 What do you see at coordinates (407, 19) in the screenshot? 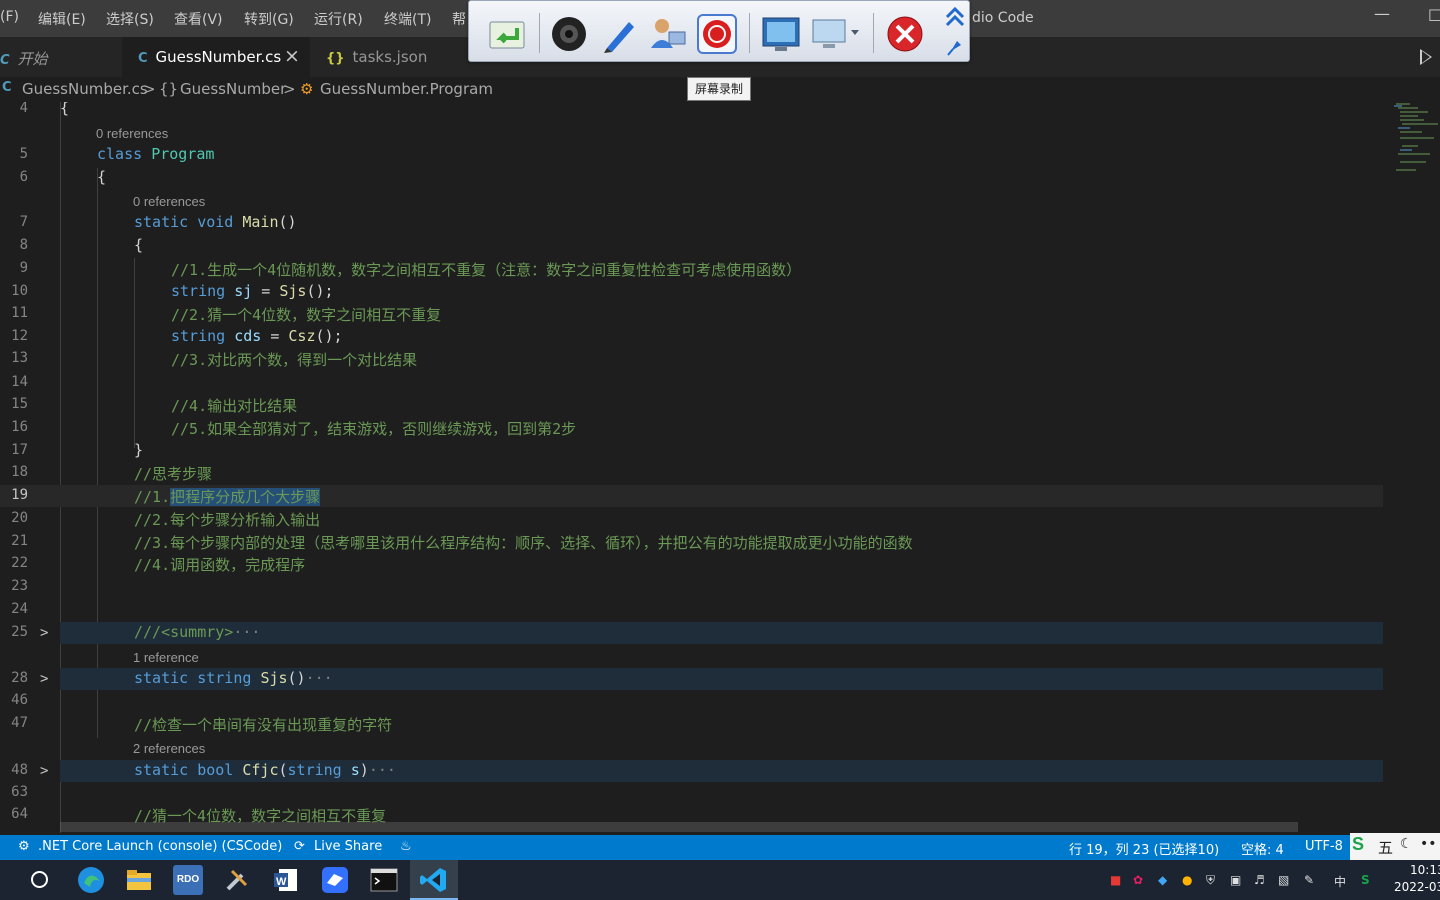
I see `menu-terminal: 终端(T)` at bounding box center [407, 19].